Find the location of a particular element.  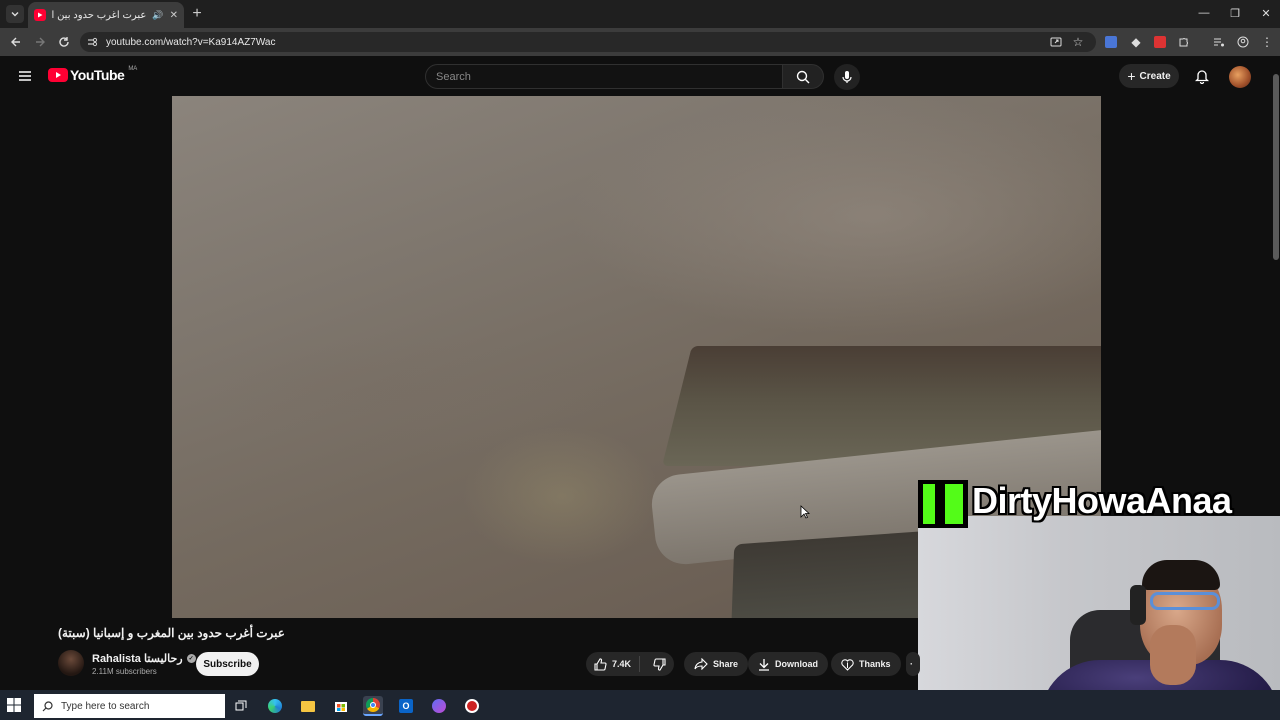

site-info-icon is located at coordinates (92, 42).